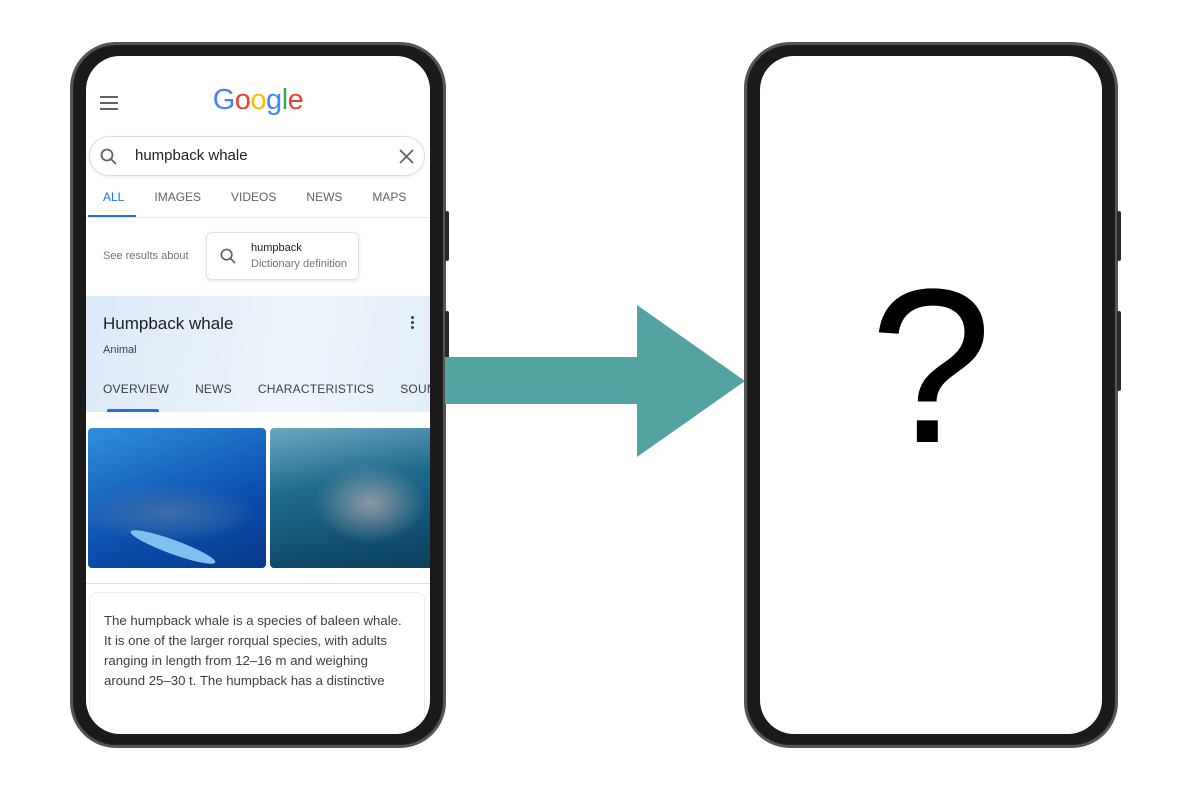 Image resolution: width=1200 pixels, height=790 pixels. What do you see at coordinates (415, 389) in the screenshot?
I see `kp-tab-sounds: SOUNDS` at bounding box center [415, 389].